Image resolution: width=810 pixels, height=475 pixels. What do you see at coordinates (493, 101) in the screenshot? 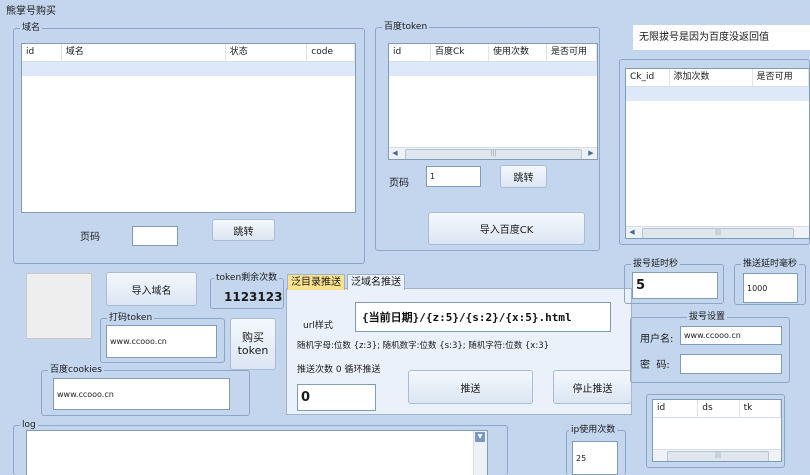
I see `baidu-token-list: id 百度Ck 使用次数 是否可用 ◀ ||| ▶` at bounding box center [493, 101].